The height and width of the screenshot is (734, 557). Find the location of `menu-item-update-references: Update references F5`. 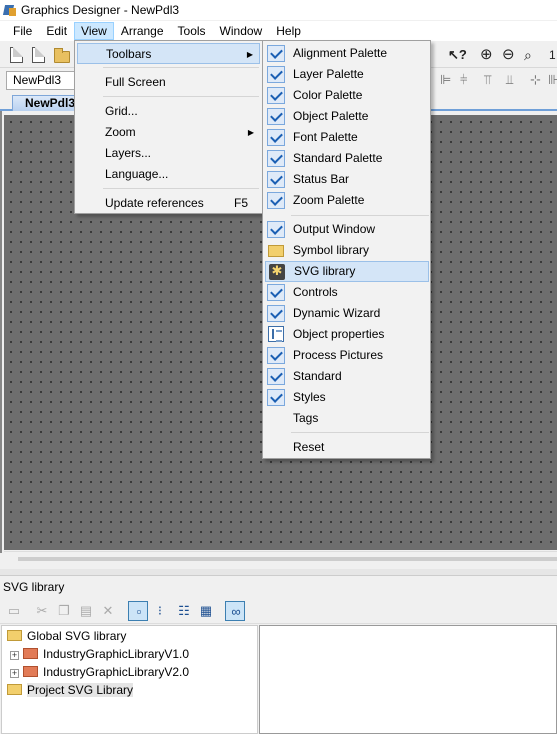

menu-item-update-references: Update references F5 is located at coordinates (168, 203).